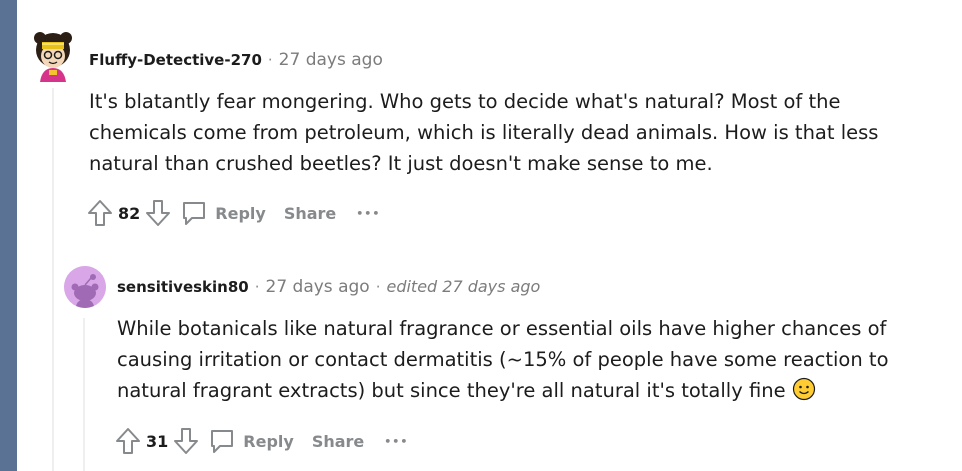 This screenshot has width=962, height=471. I want to click on author-name: Fluffy-Detective-270, so click(175, 60).